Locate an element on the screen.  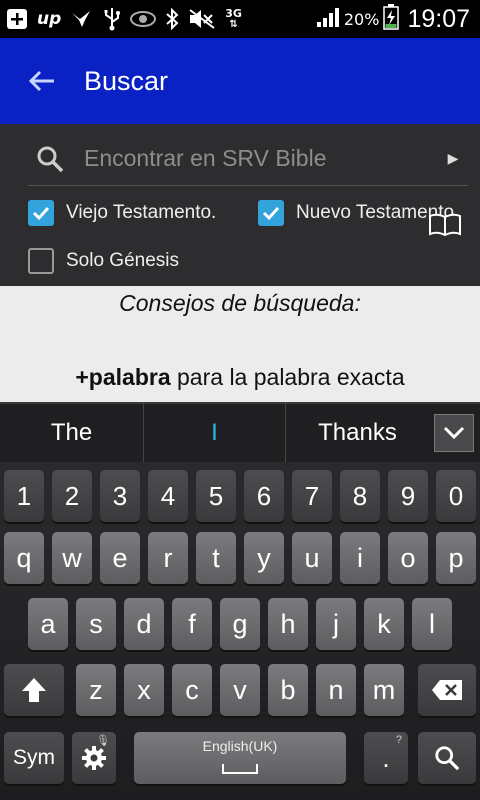
status-bar: up 3G ⇅ 20% 19:07 is located at coordinates (240, 19).